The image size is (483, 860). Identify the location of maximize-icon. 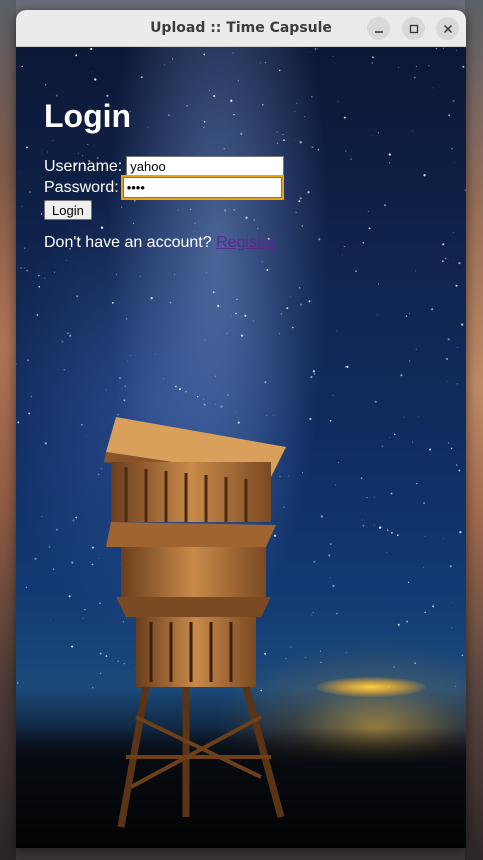
(413, 28).